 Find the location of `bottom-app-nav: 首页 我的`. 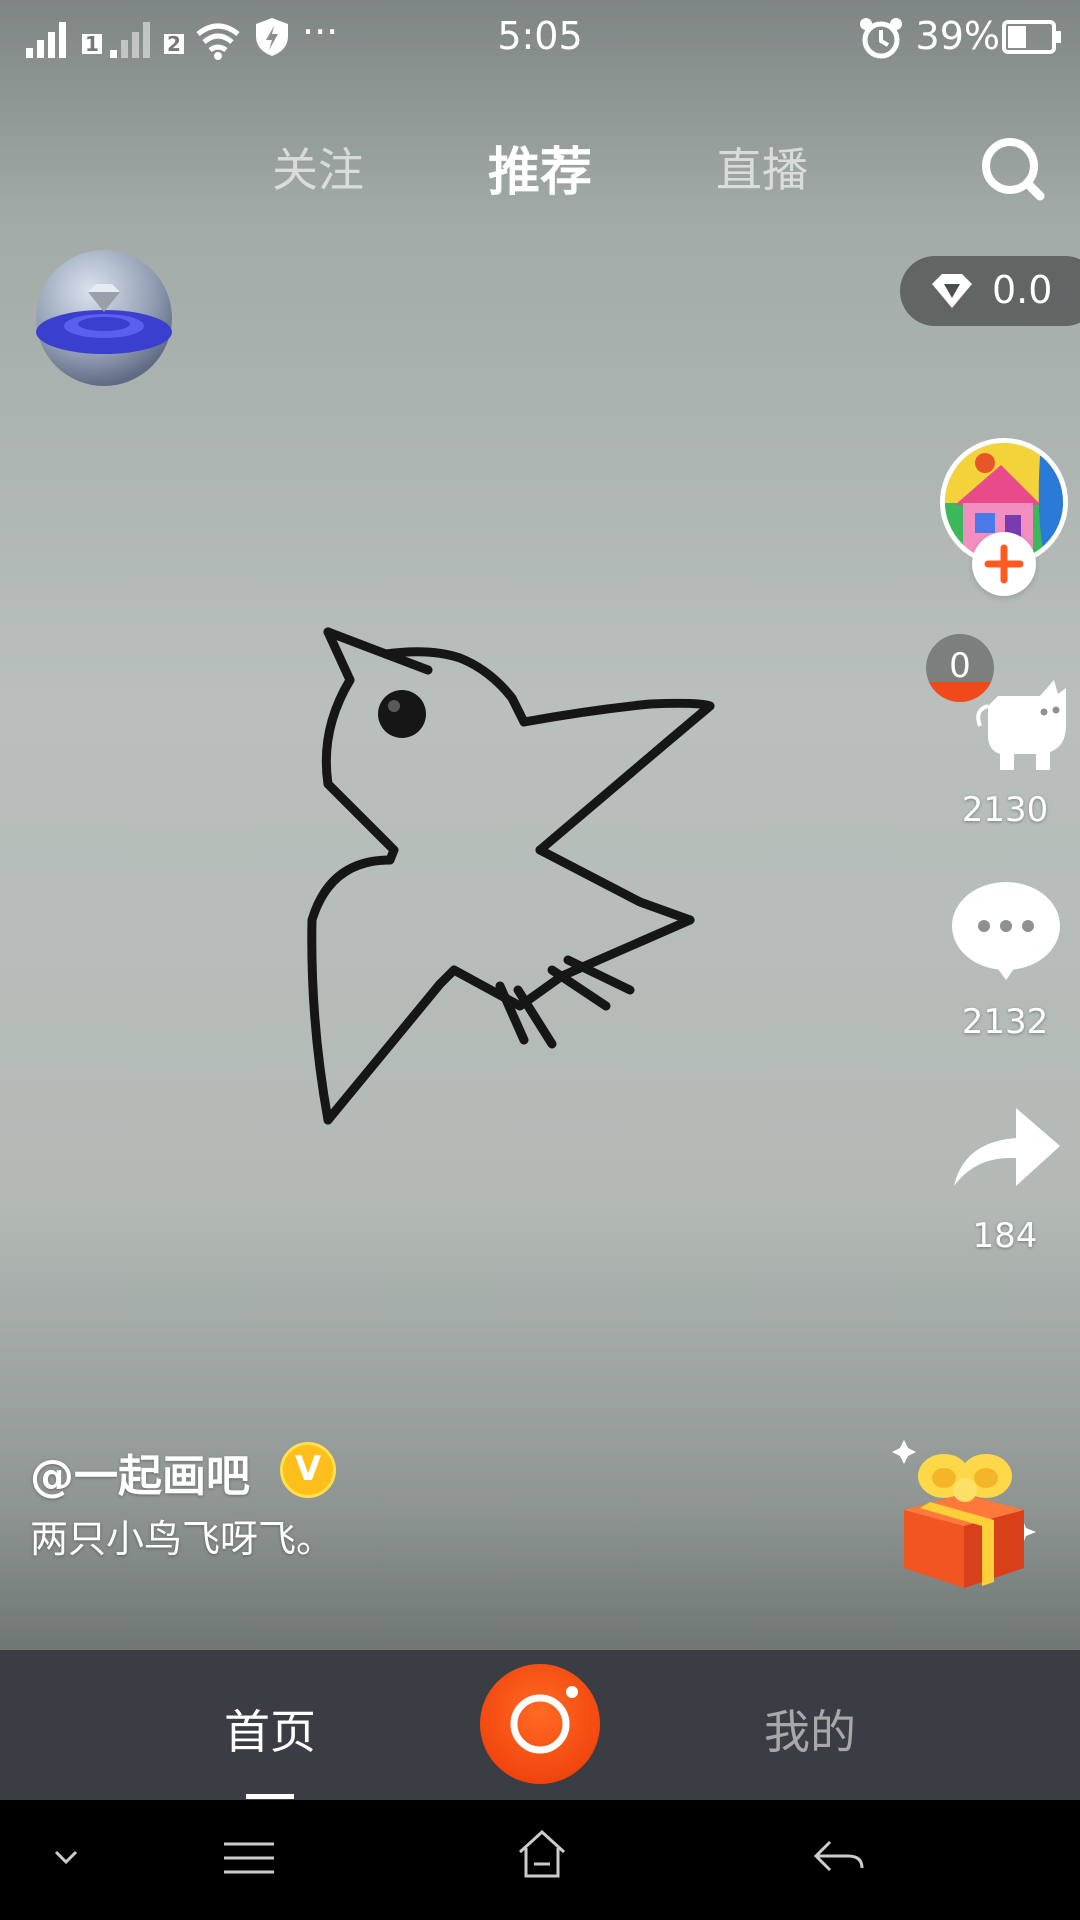

bottom-app-nav: 首页 我的 is located at coordinates (540, 1725).